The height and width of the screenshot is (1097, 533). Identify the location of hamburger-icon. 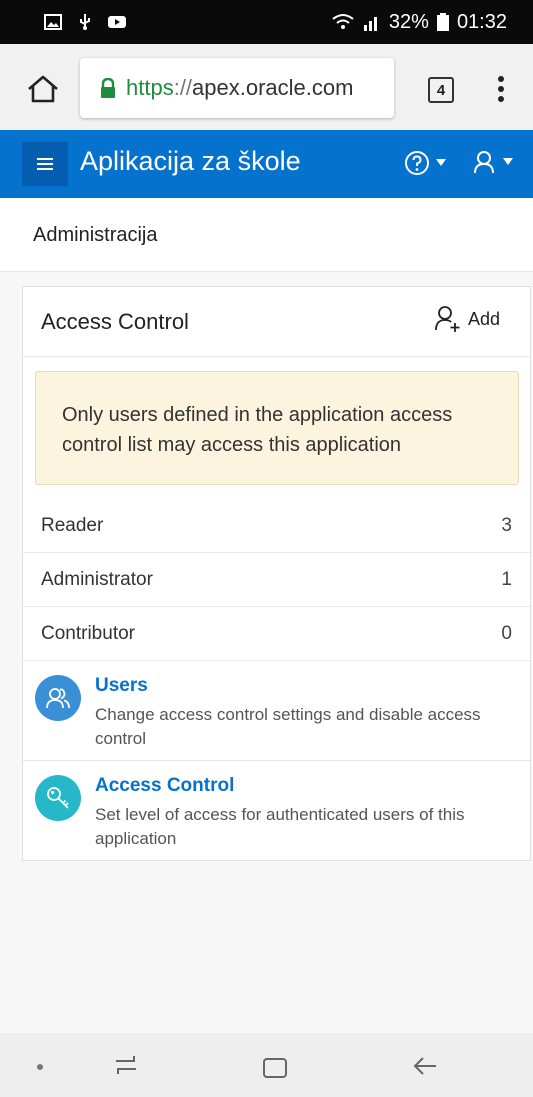
(45, 164).